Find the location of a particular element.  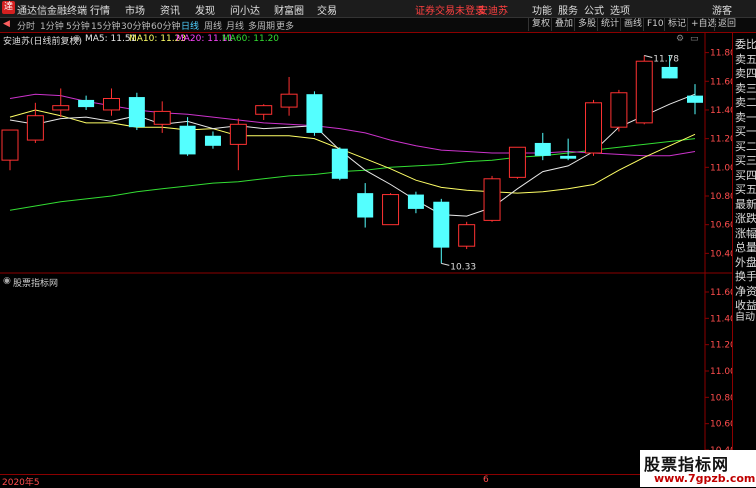

period-multi: 多周期 is located at coordinates (261, 25).